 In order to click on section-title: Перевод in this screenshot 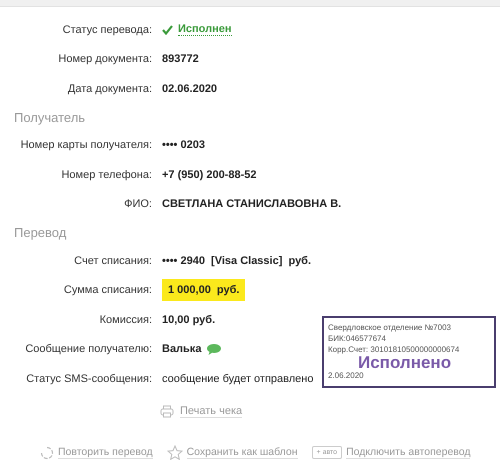, I will do `click(40, 233)`.